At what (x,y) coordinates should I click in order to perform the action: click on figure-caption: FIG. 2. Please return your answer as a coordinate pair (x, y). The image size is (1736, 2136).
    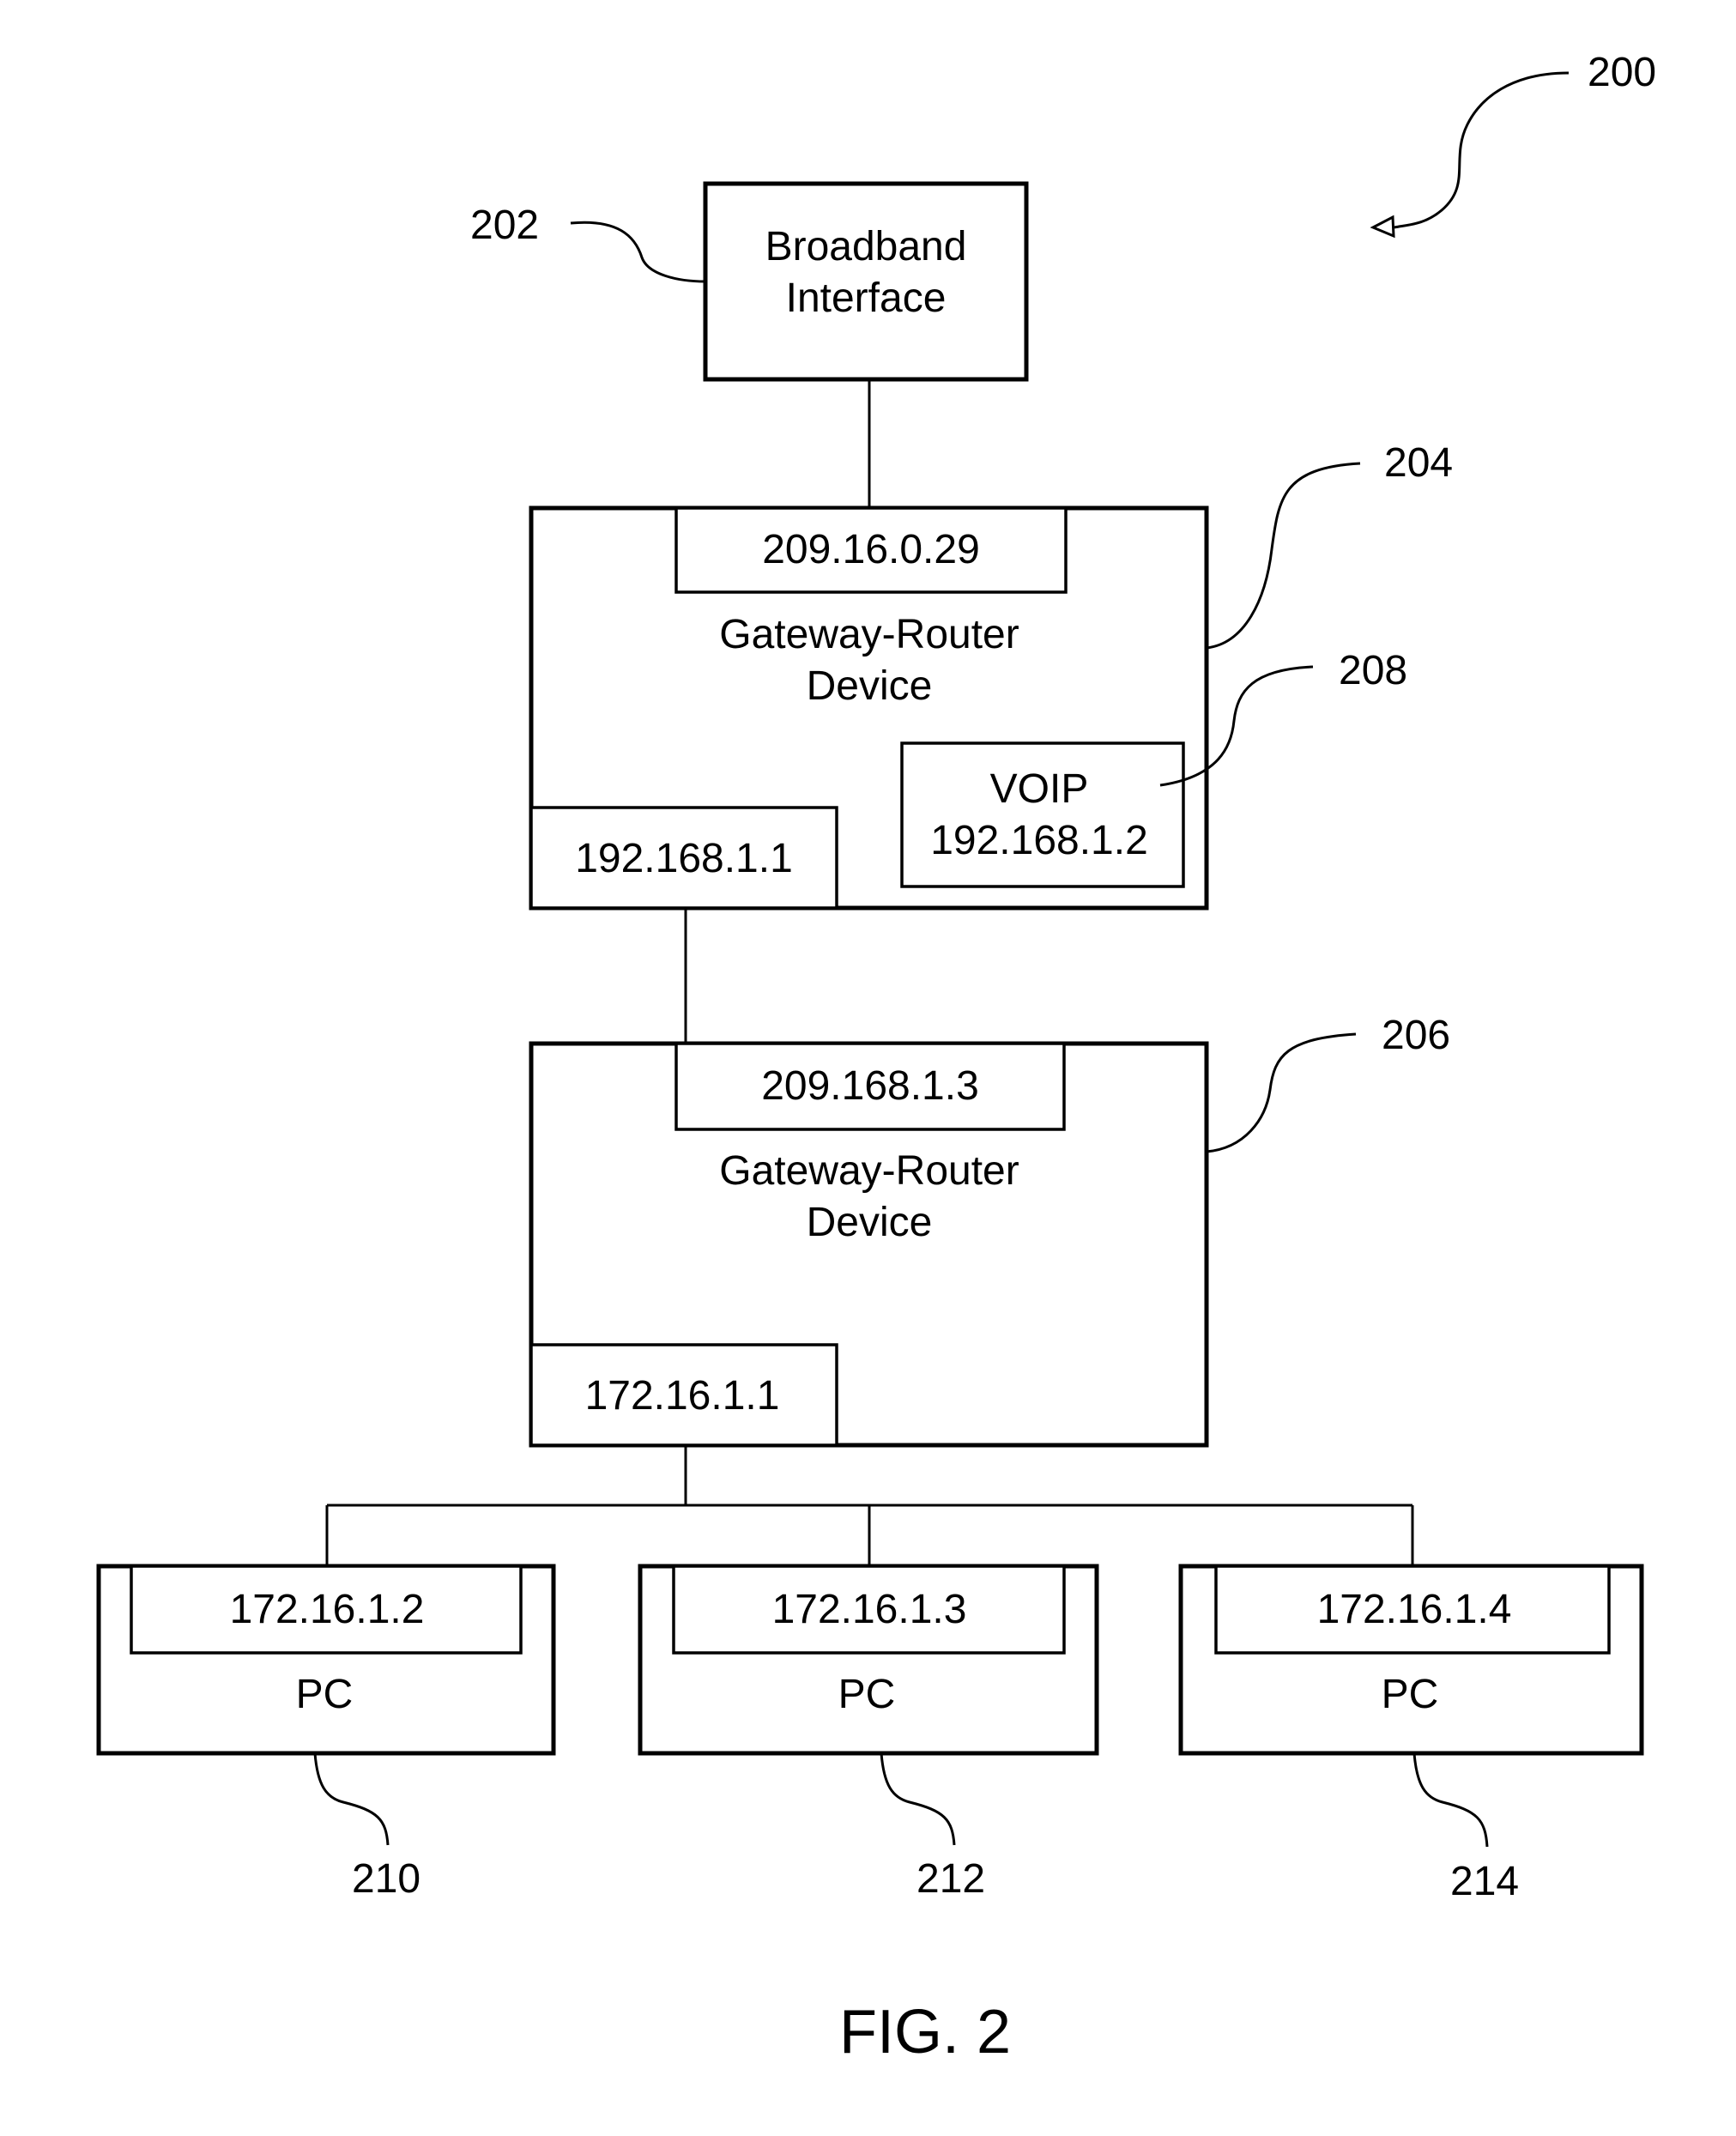
    Looking at the image, I should click on (925, 2032).